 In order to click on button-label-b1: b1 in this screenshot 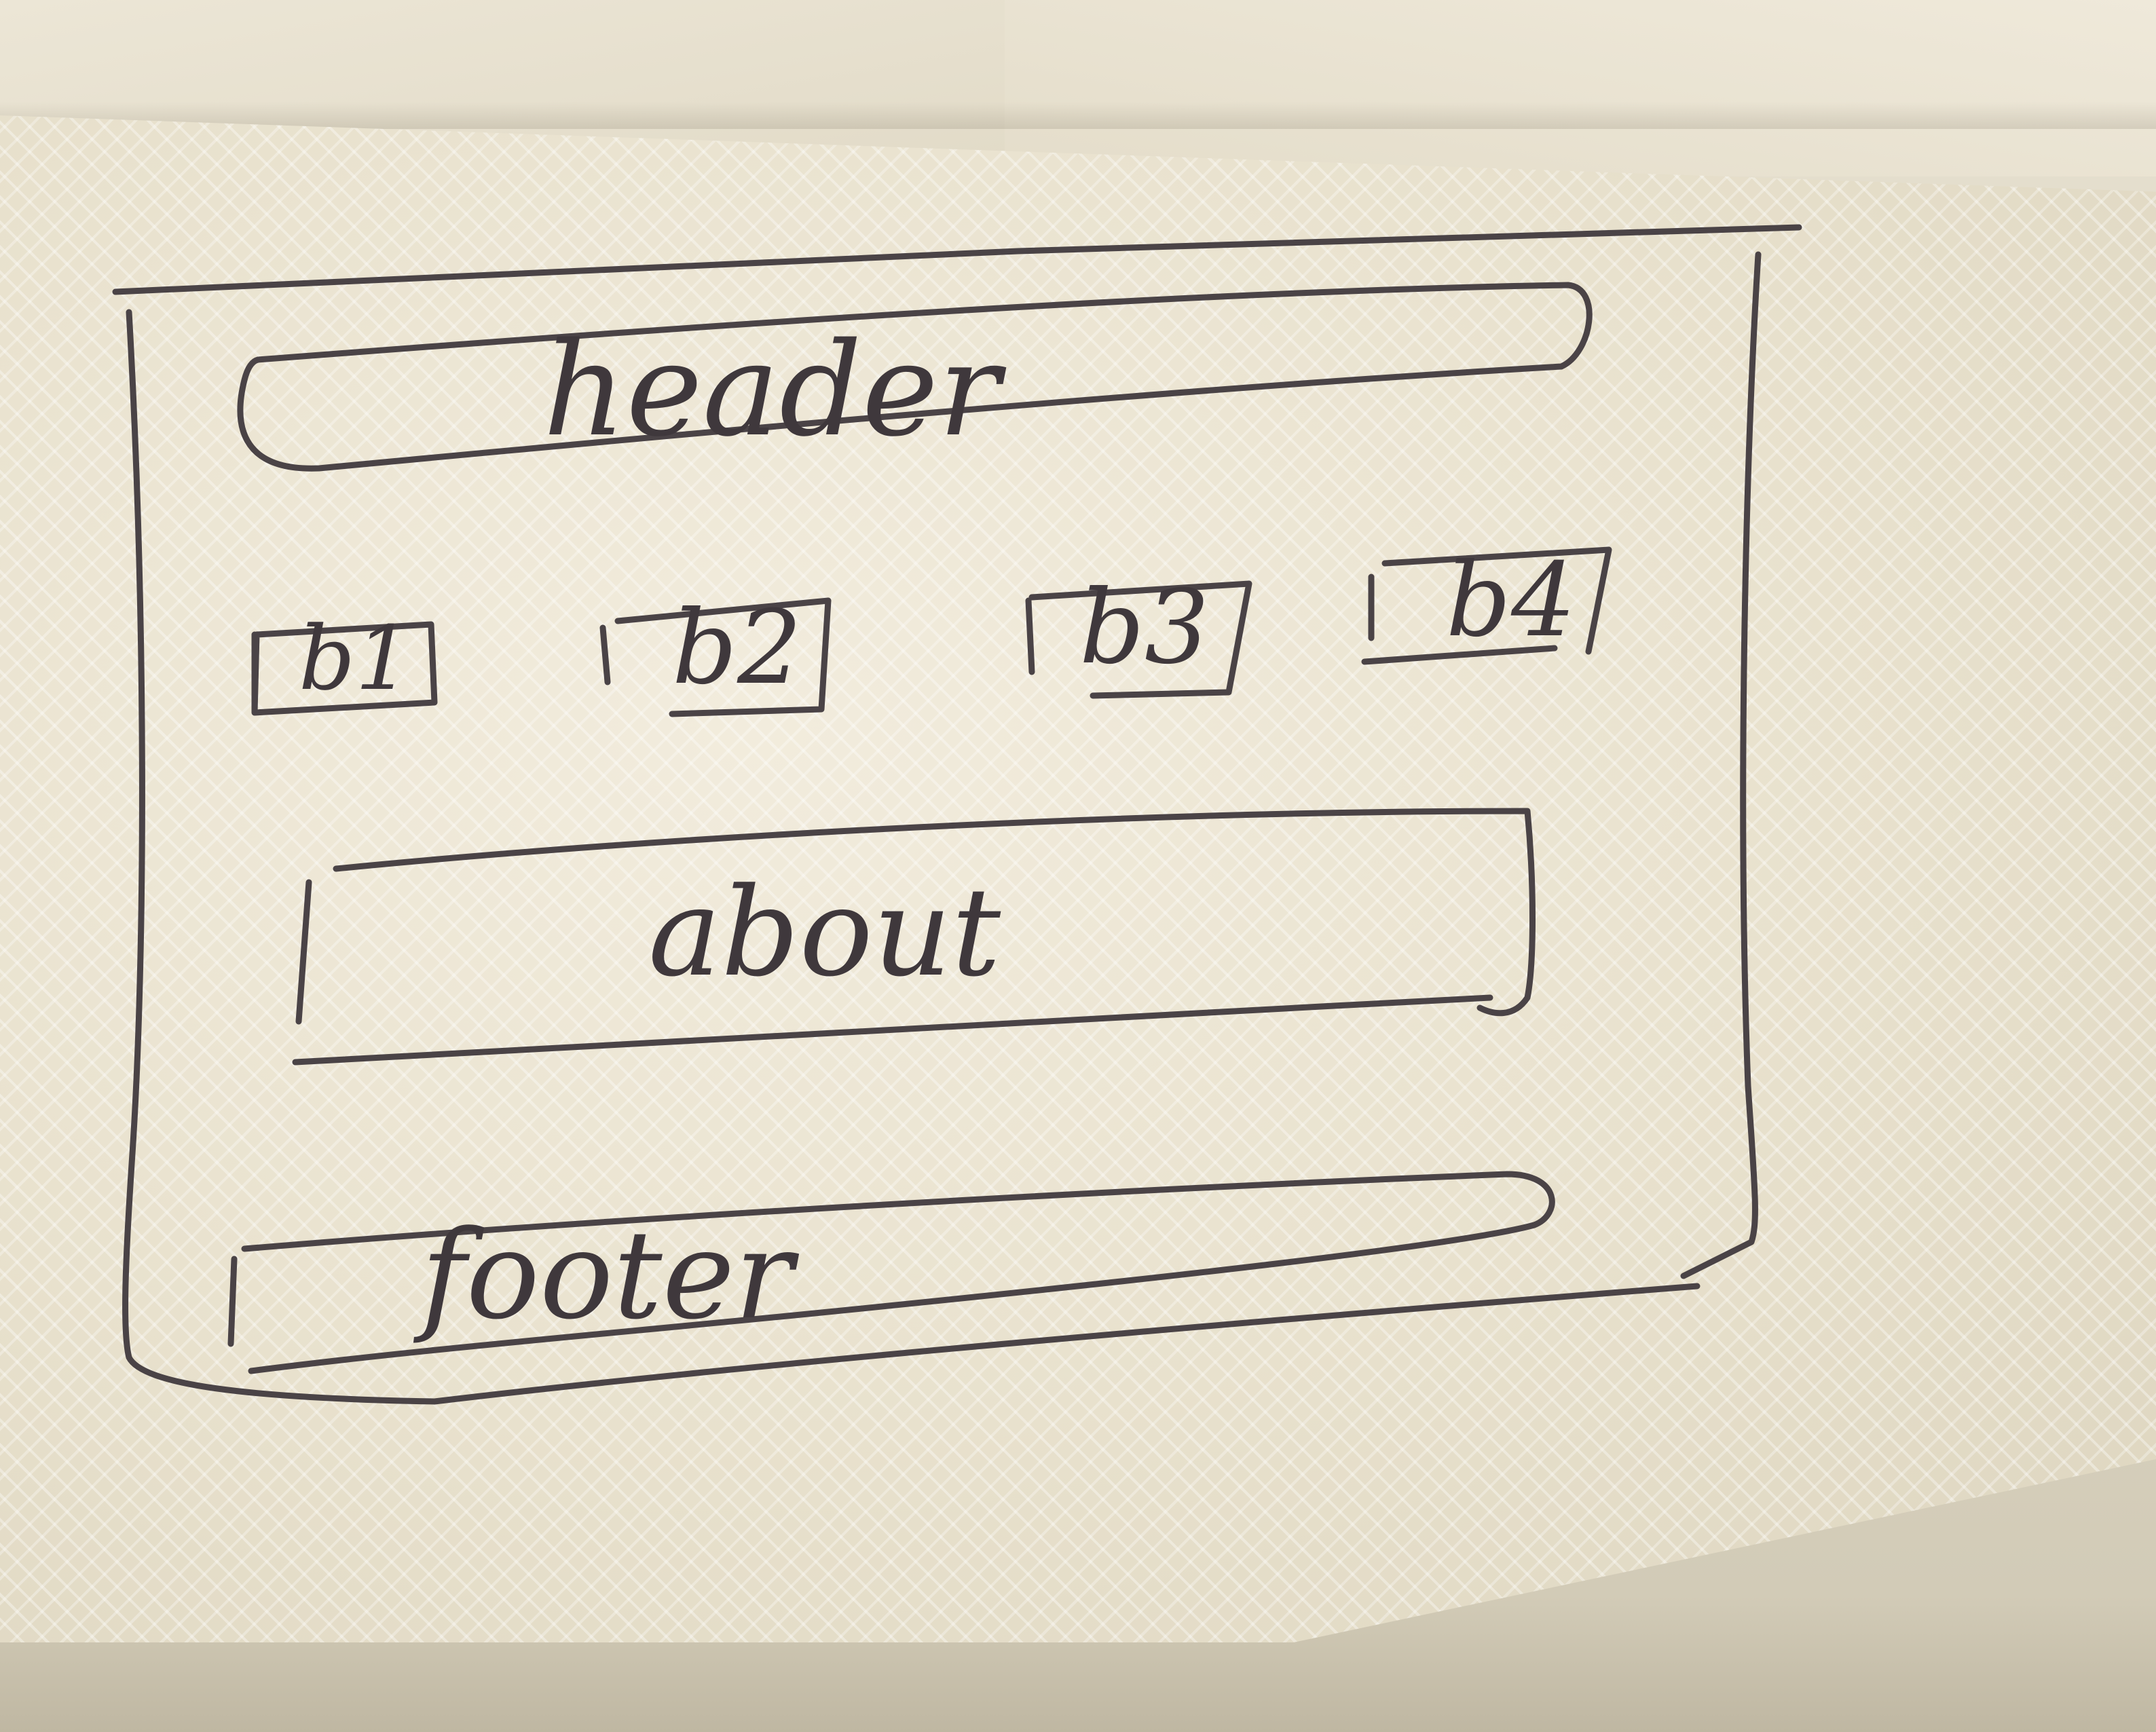, I will do `click(355, 659)`.